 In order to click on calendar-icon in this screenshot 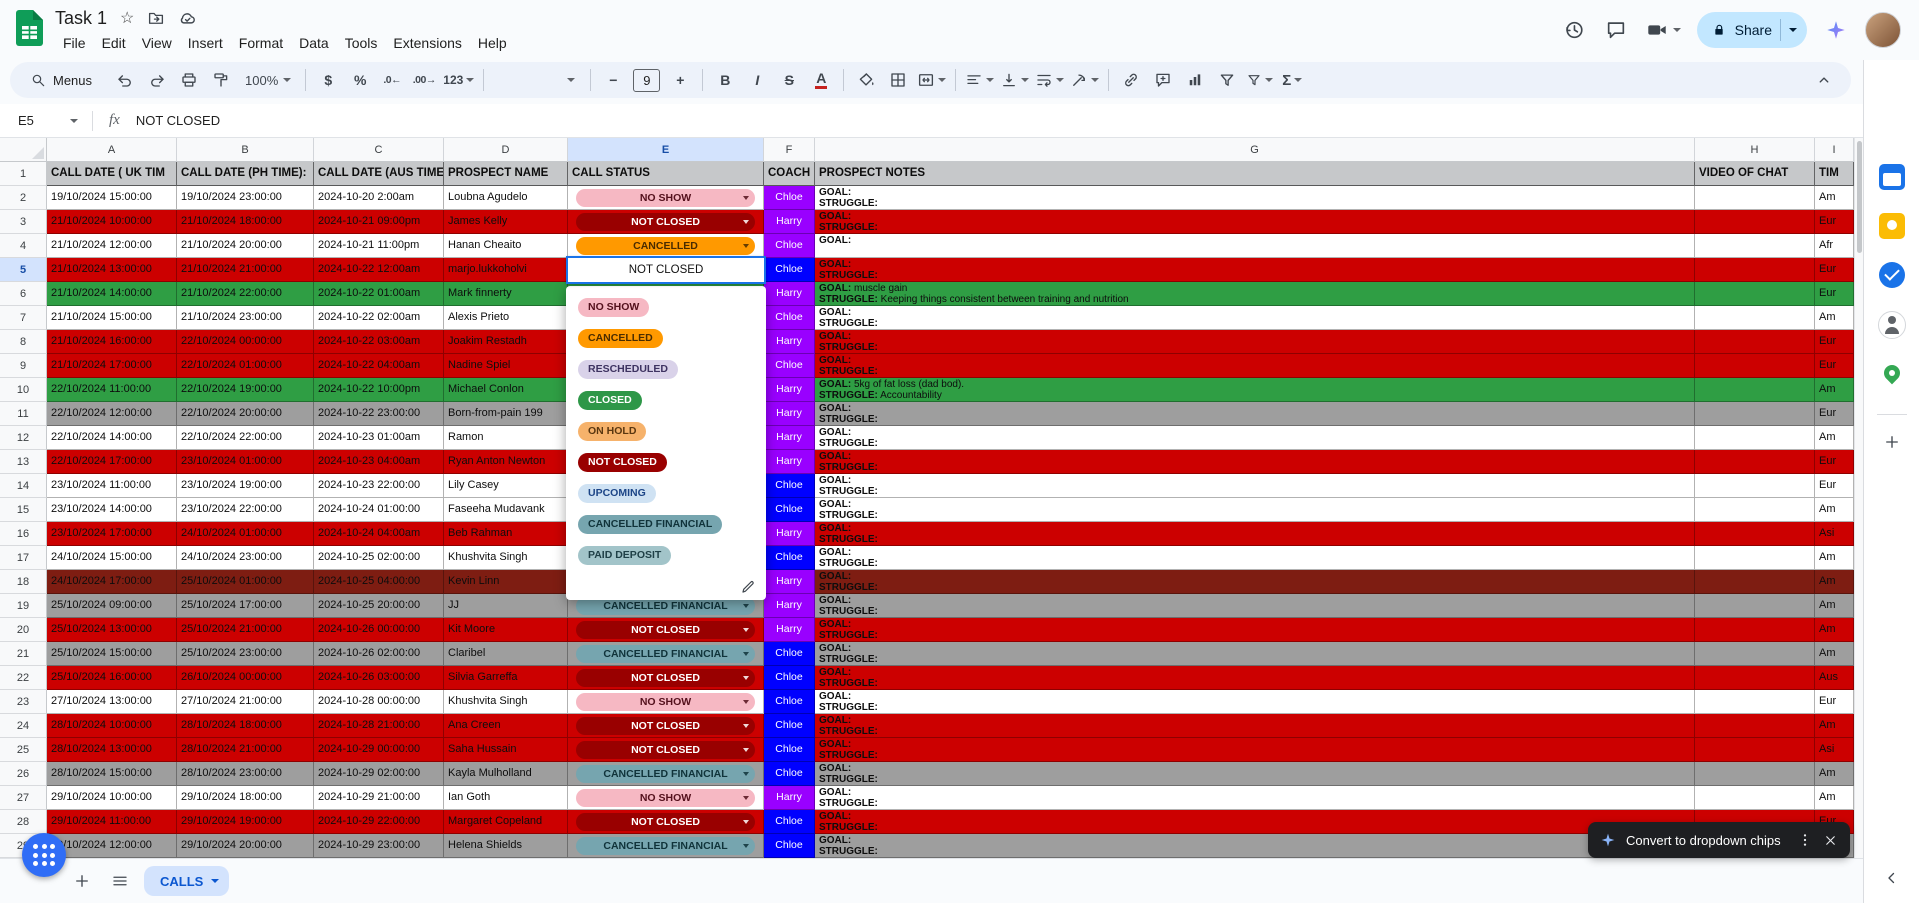, I will do `click(1891, 177)`.